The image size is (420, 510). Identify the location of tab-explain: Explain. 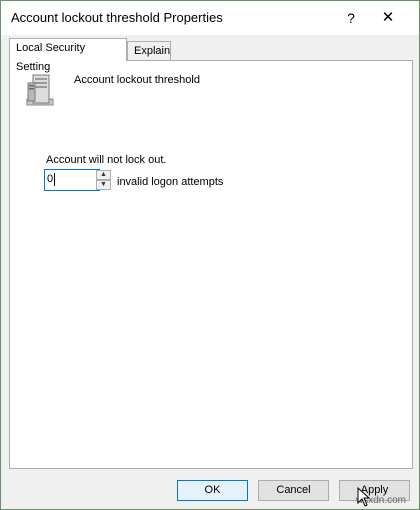
(149, 50).